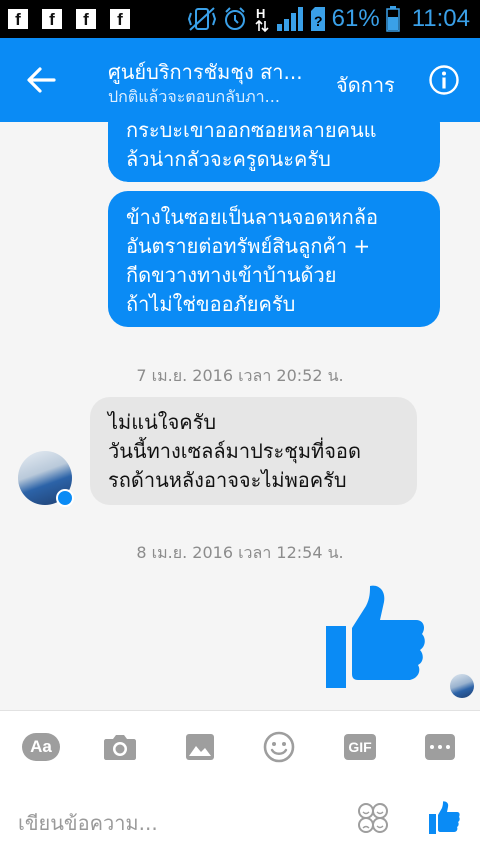  I want to click on status-bar: f f f f H ? 61% 11:04, so click(240, 19).